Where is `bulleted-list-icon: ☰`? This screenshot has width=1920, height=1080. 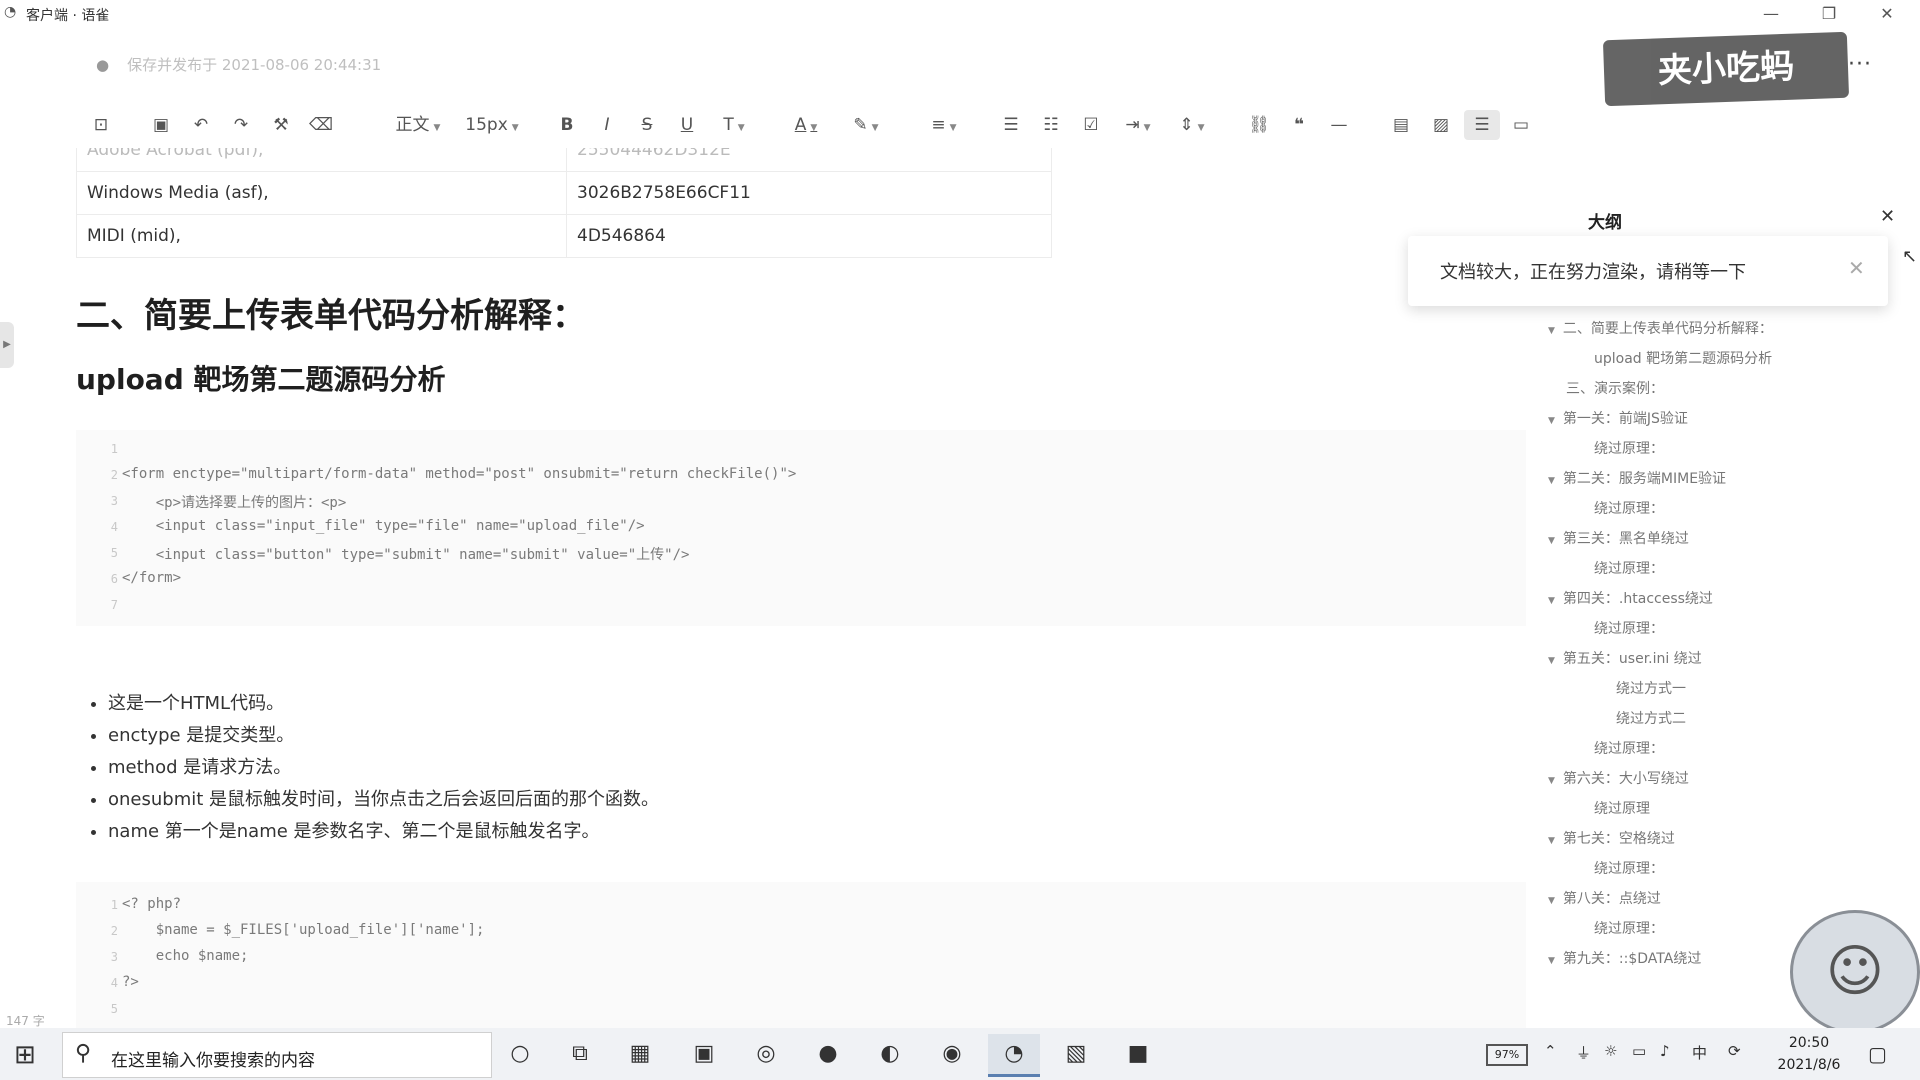 bulleted-list-icon: ☰ is located at coordinates (1011, 125).